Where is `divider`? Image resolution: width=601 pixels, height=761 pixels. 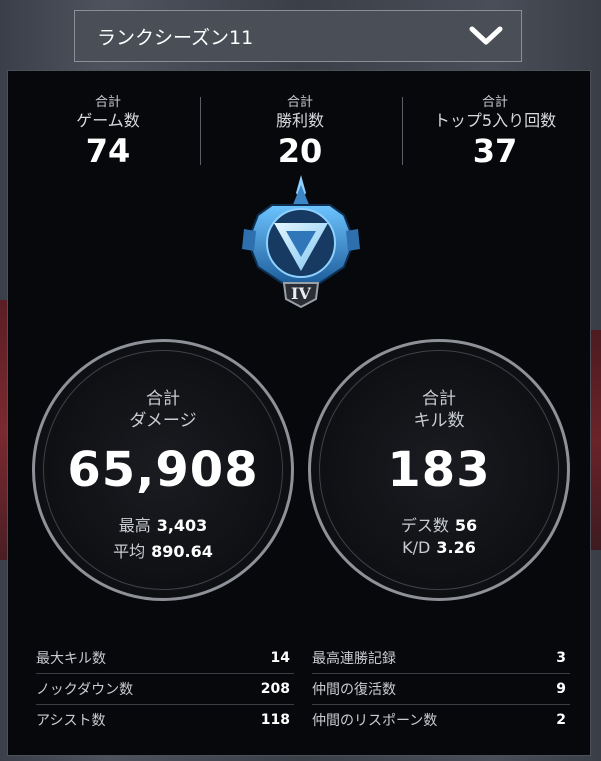
divider is located at coordinates (200, 131).